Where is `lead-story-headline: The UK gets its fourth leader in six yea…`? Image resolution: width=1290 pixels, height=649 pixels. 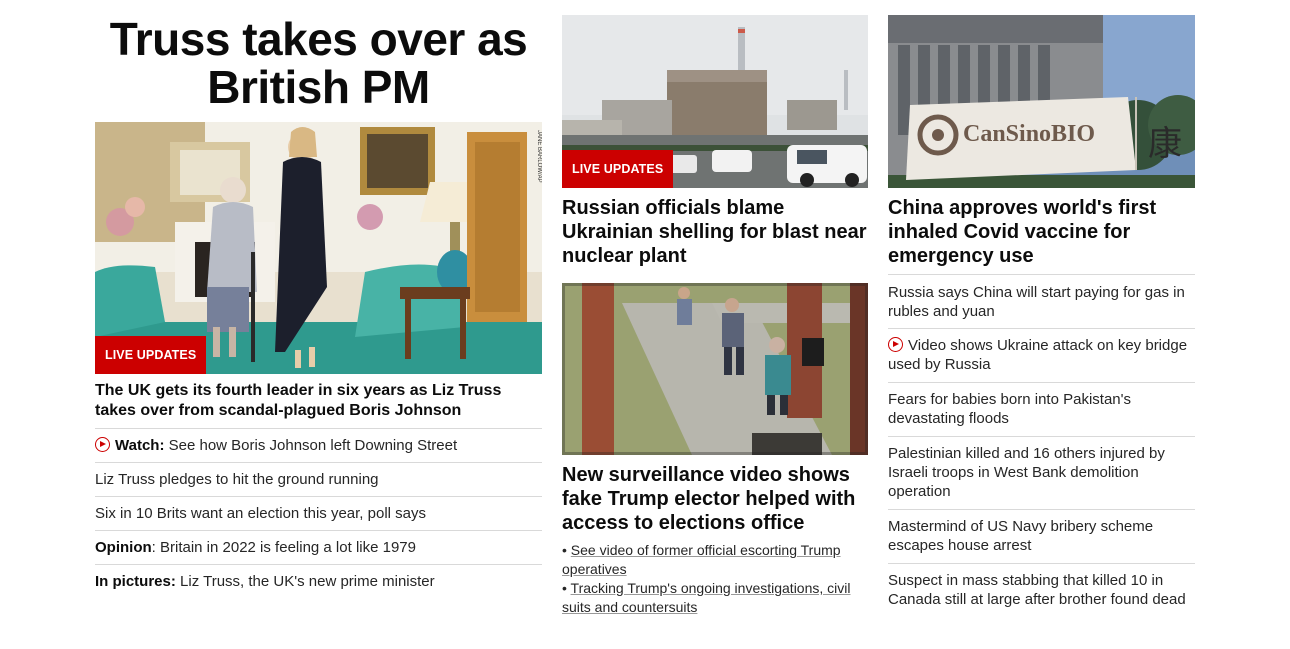
lead-story-headline: The UK gets its fourth leader in six yea… is located at coordinates (318, 401).